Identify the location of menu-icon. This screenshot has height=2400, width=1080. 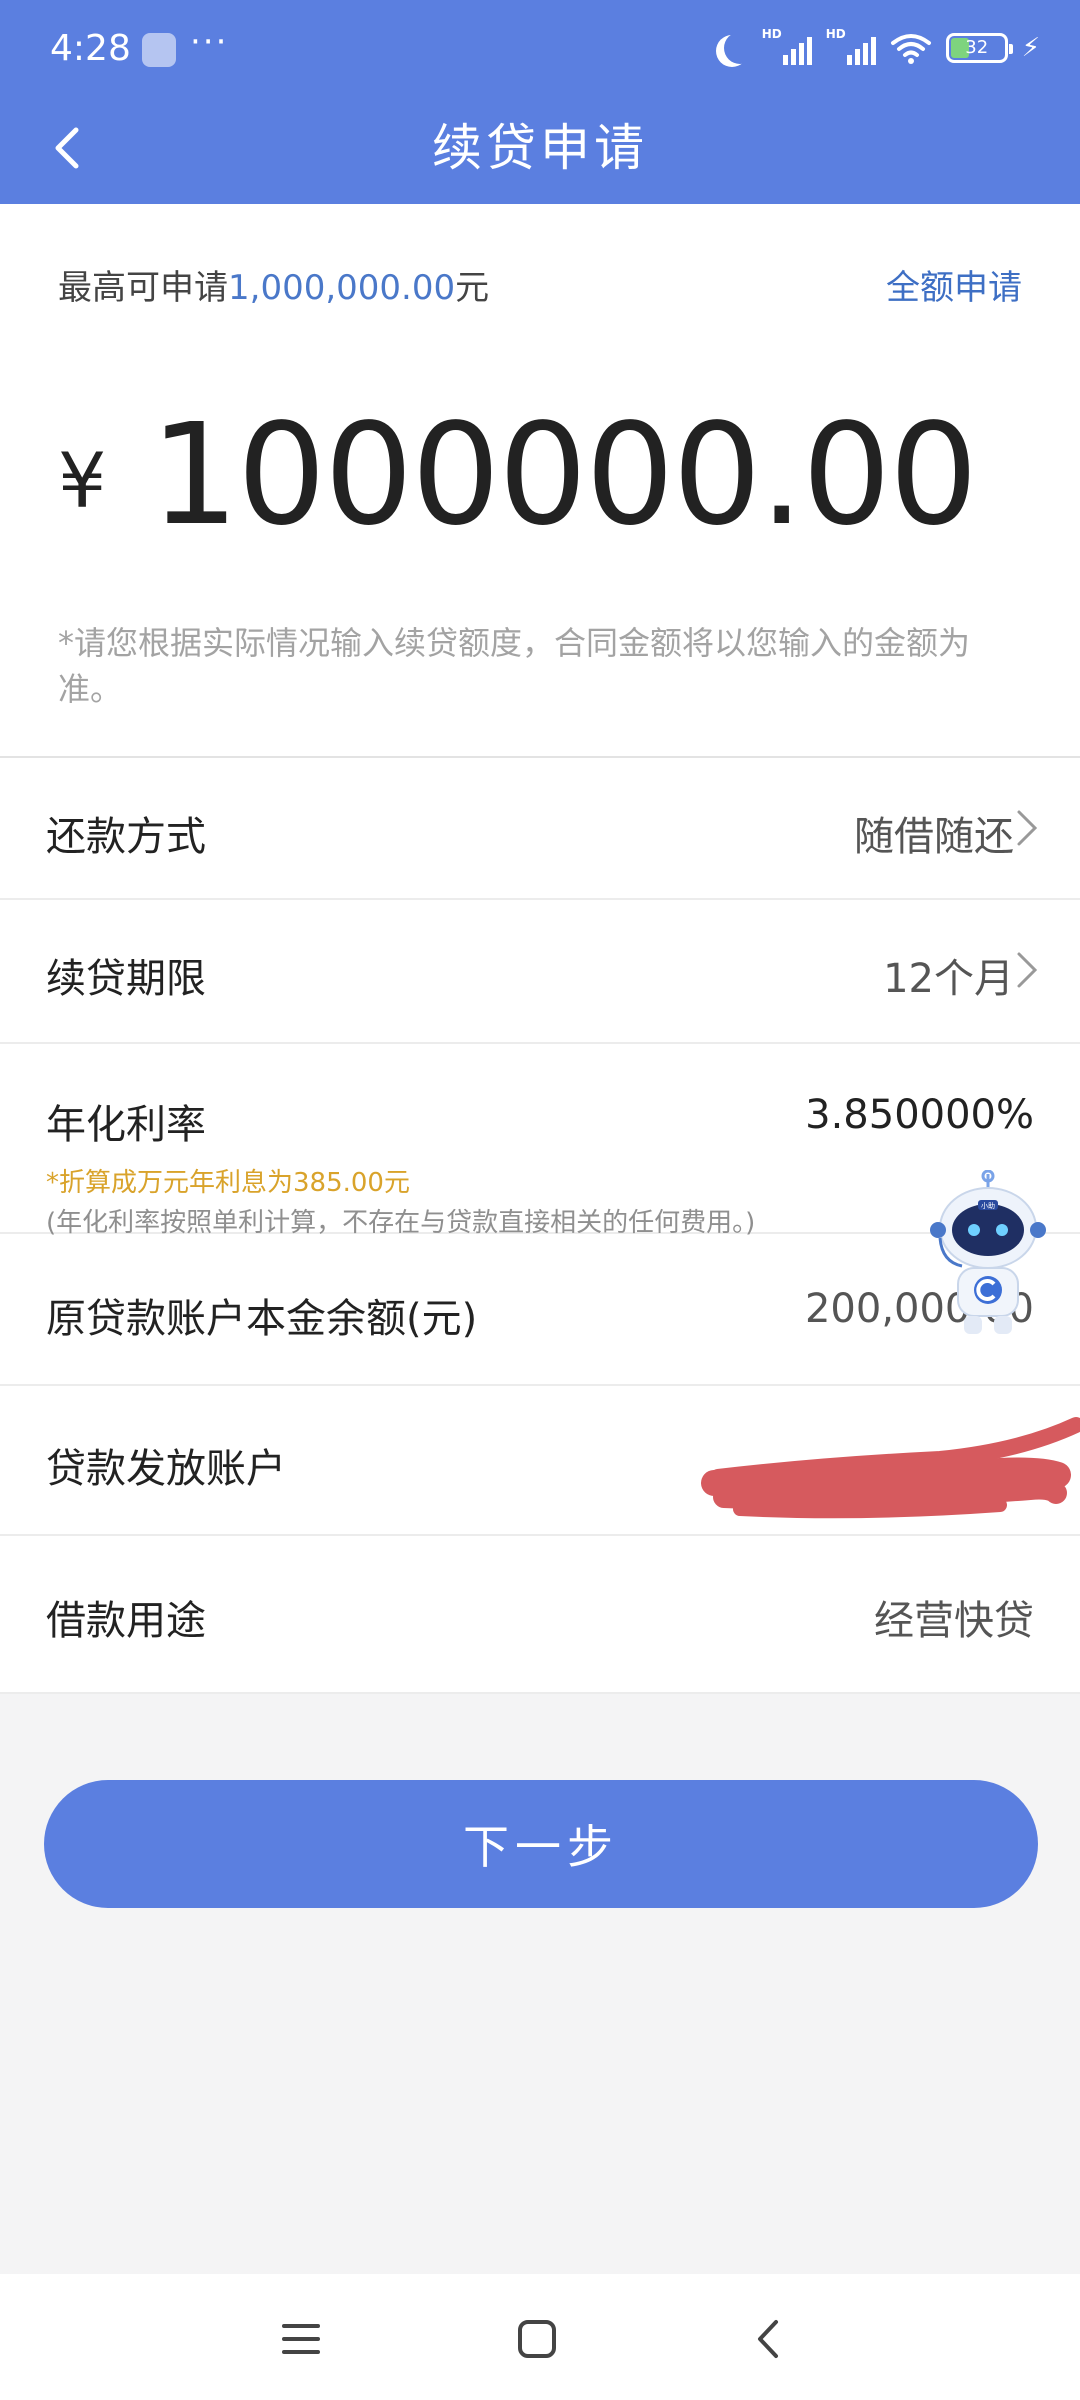
(301, 2339).